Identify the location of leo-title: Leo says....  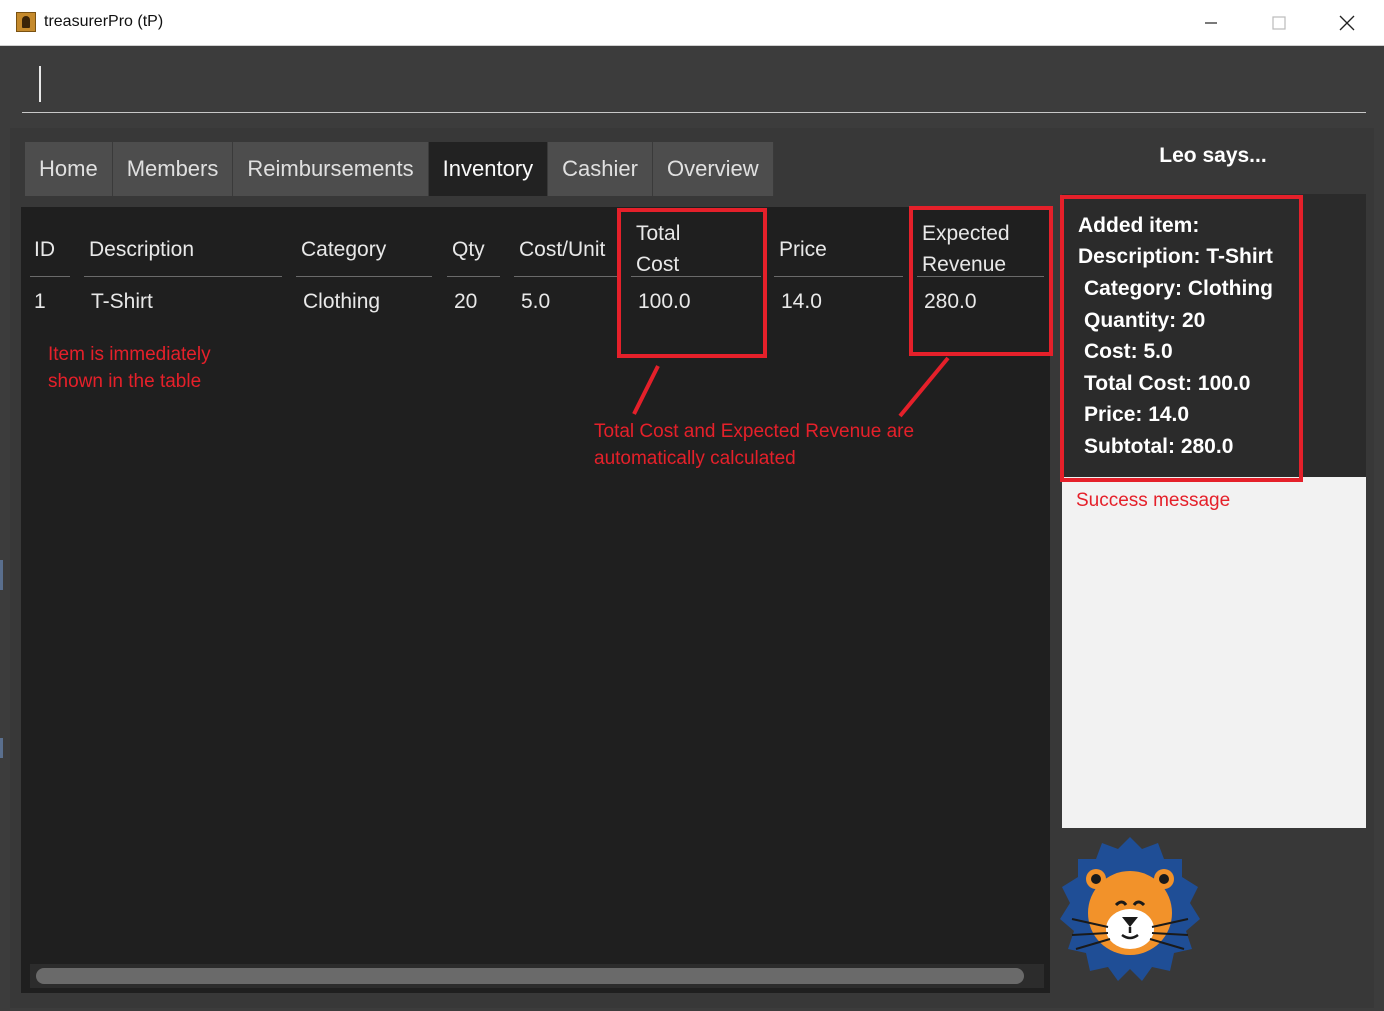
(1213, 155).